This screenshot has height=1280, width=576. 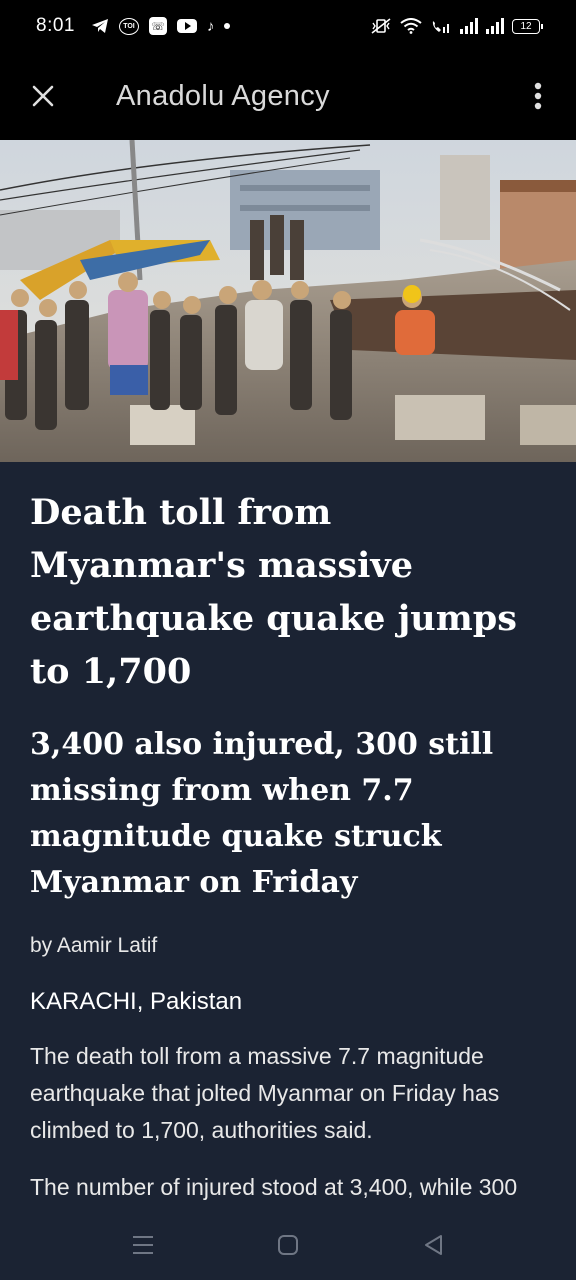 What do you see at coordinates (227, 26) in the screenshot?
I see `dot-icon` at bounding box center [227, 26].